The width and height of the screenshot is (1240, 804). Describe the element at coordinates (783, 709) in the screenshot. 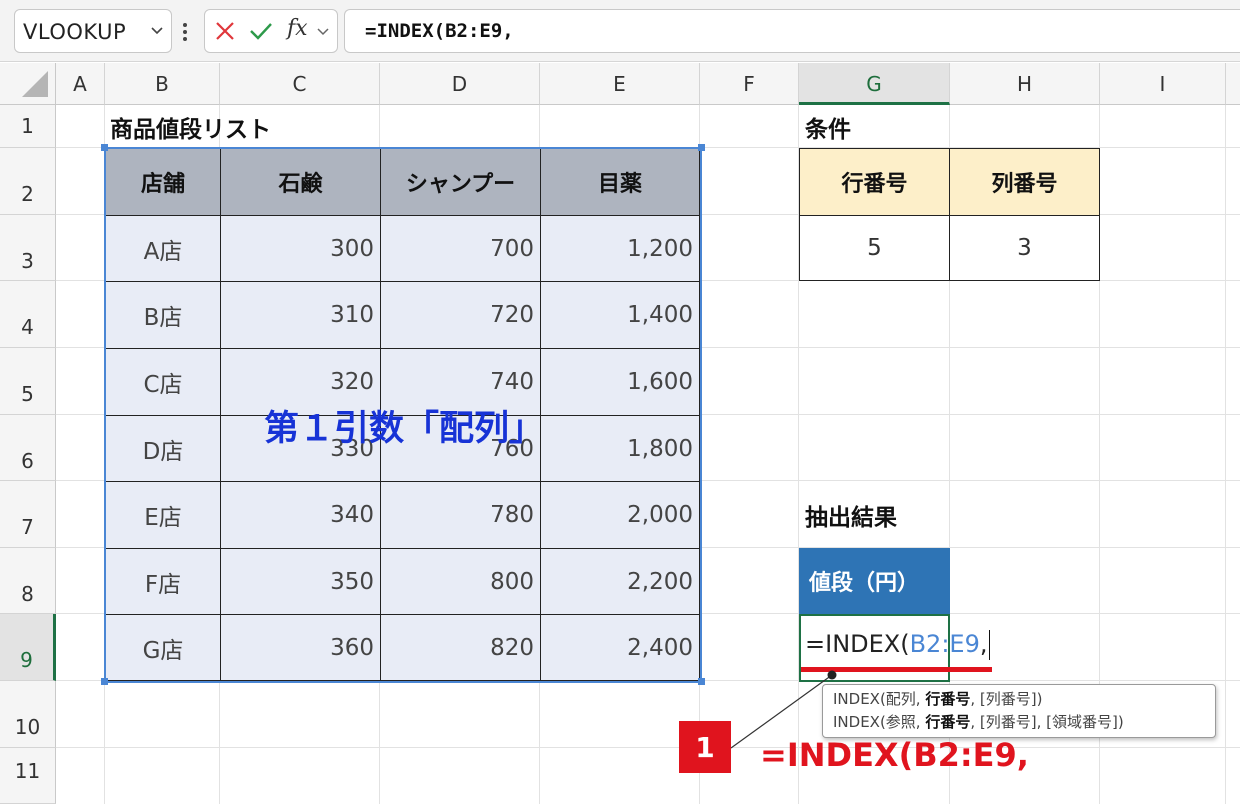

I see `callout-line` at that location.